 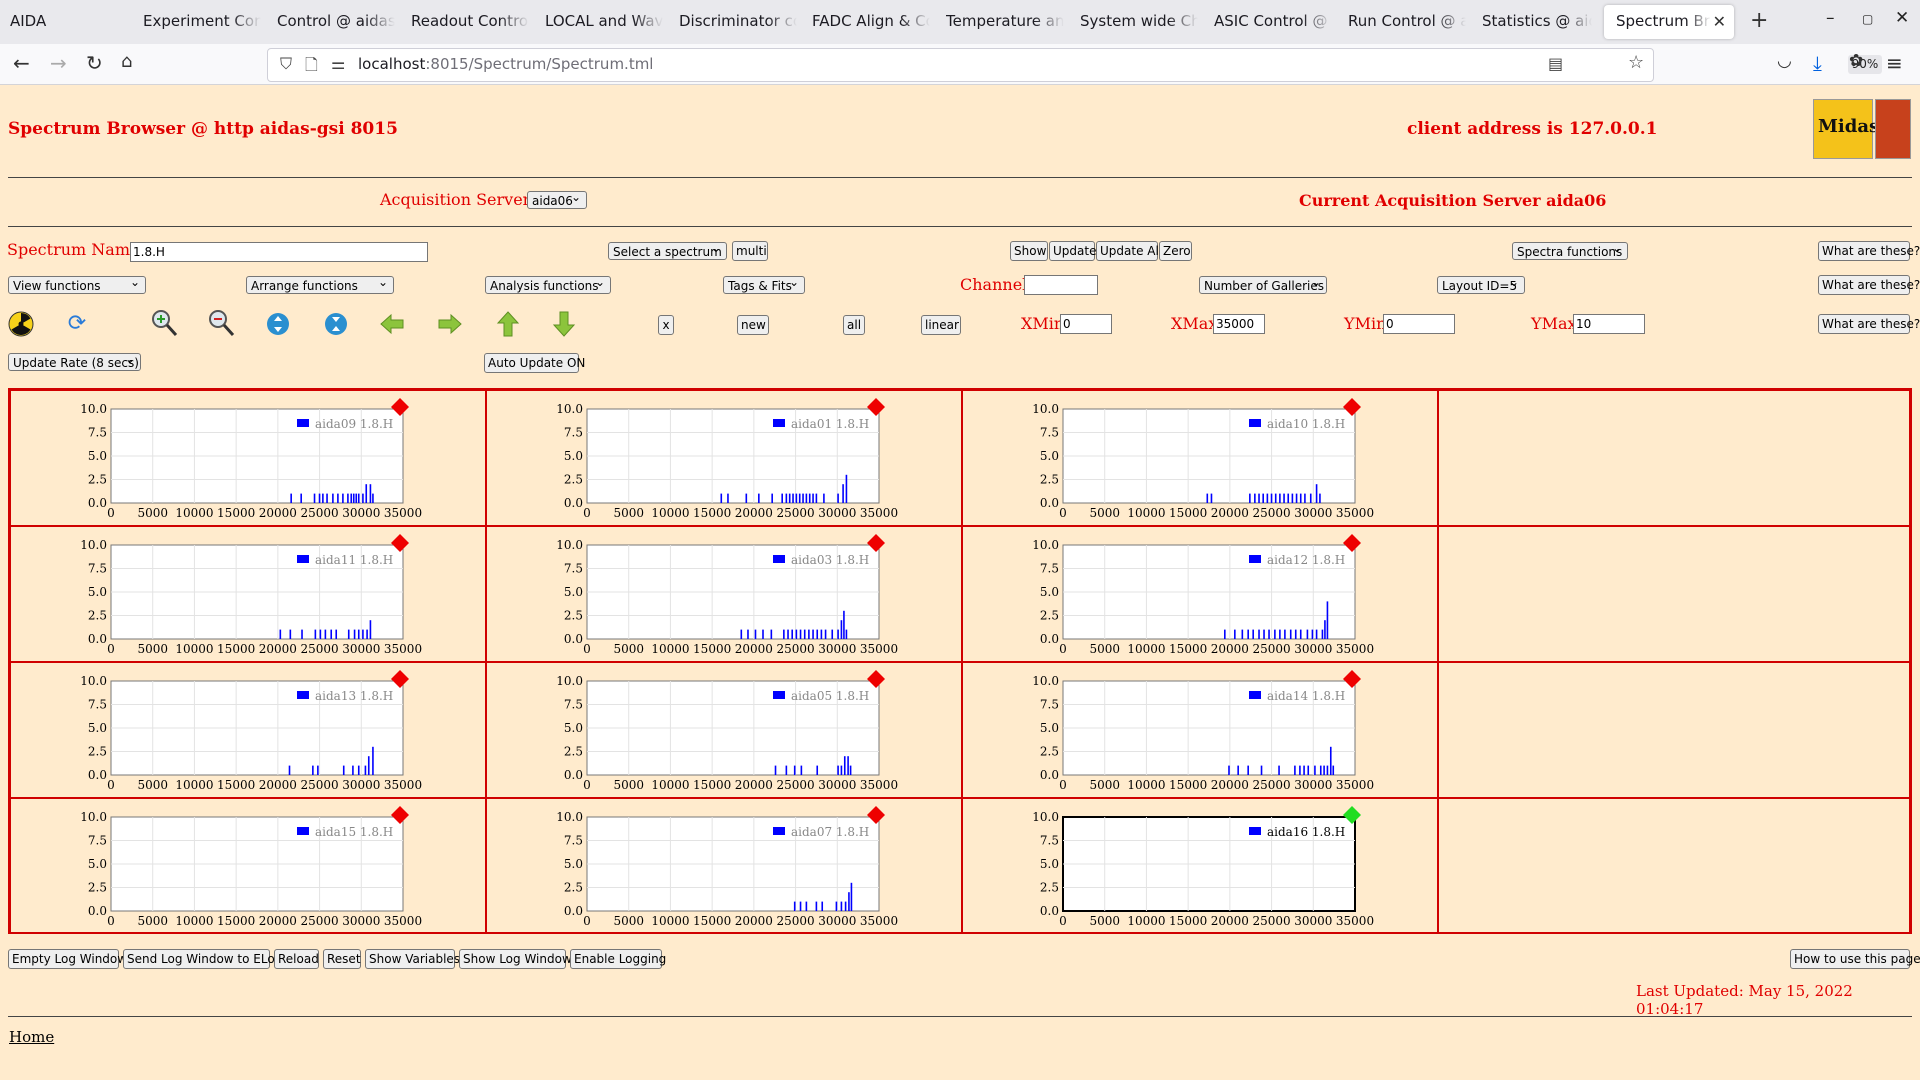 What do you see at coordinates (1481, 283) in the screenshot?
I see `layout-id-dropdown: Layout ID=5` at bounding box center [1481, 283].